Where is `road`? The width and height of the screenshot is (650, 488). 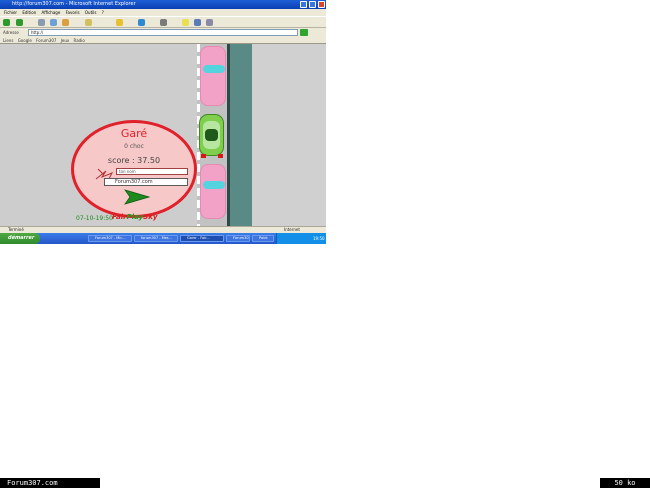 road is located at coordinates (241, 135).